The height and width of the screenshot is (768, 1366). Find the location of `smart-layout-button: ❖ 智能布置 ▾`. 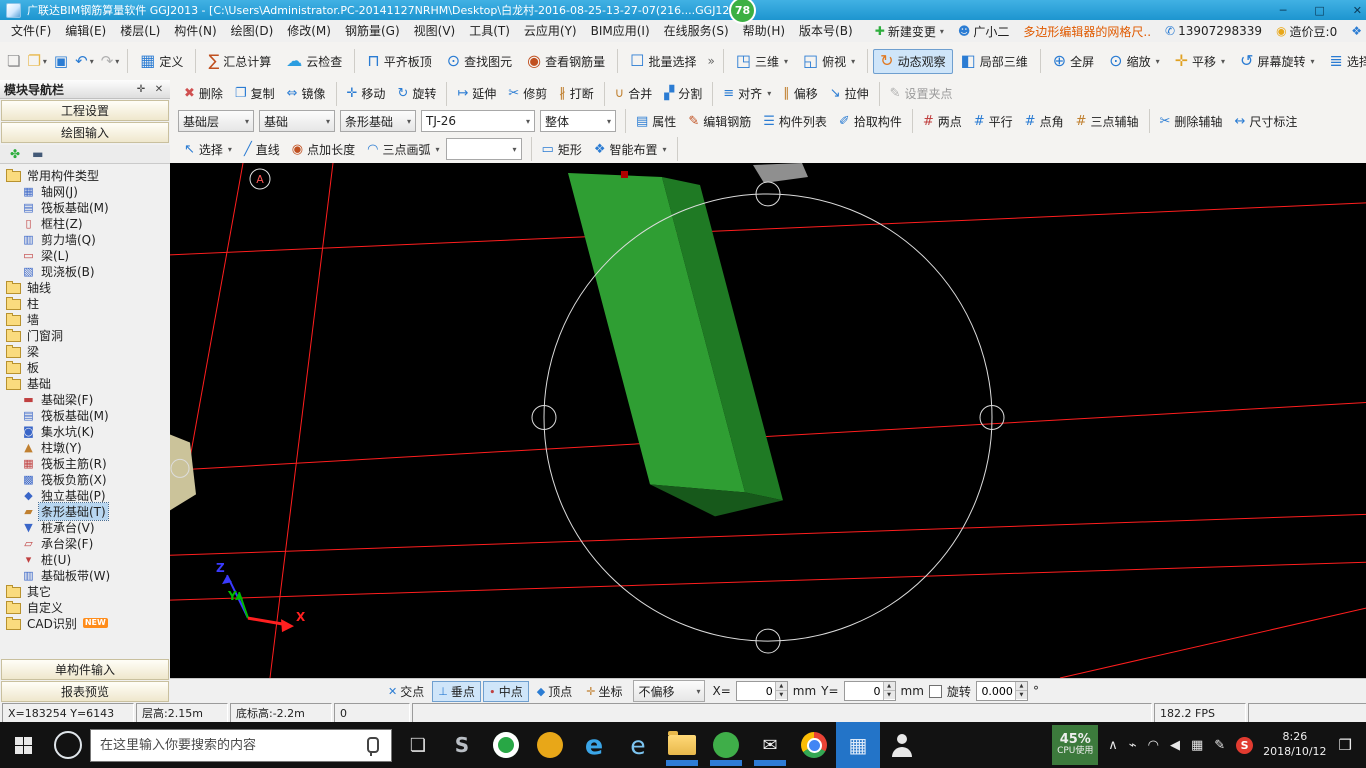

smart-layout-button: ❖ 智能布置 ▾ is located at coordinates (630, 149).